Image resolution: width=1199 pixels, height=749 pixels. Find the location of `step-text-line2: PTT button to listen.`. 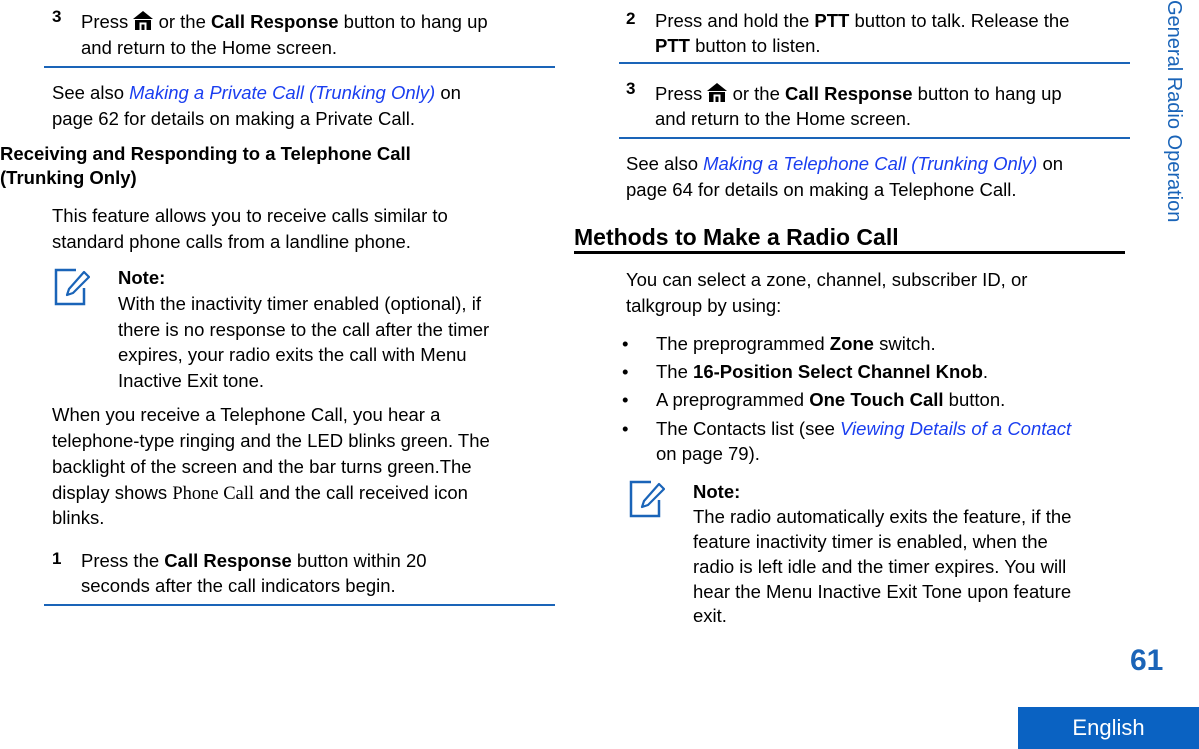

step-text-line2: PTT button to listen. is located at coordinates (738, 45).